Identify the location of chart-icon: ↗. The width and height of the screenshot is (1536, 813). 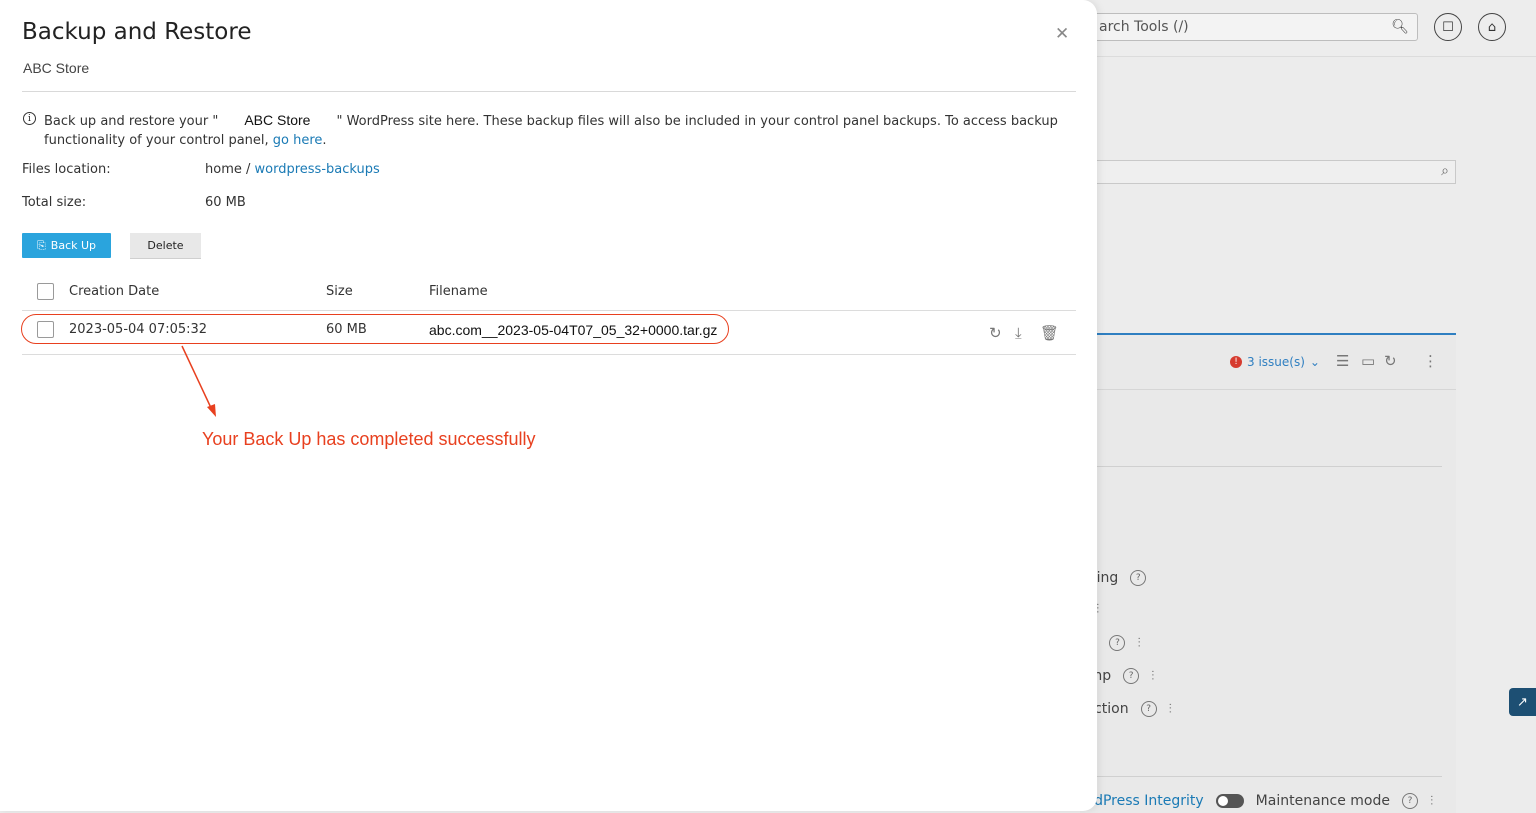
(1522, 702).